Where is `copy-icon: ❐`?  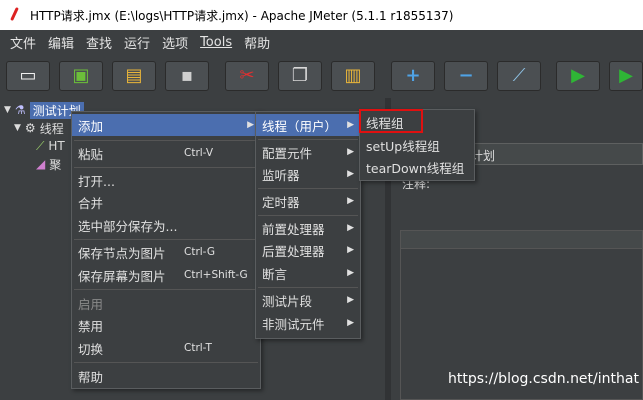 copy-icon: ❐ is located at coordinates (300, 75).